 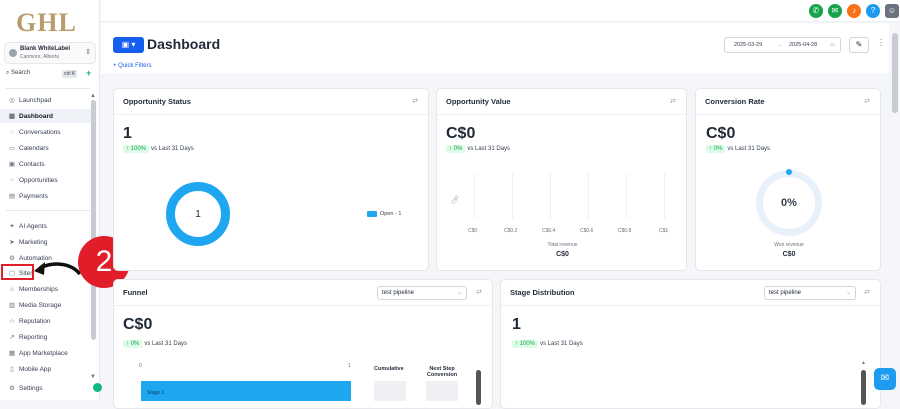 What do you see at coordinates (97, 387) in the screenshot?
I see `status-dot` at bounding box center [97, 387].